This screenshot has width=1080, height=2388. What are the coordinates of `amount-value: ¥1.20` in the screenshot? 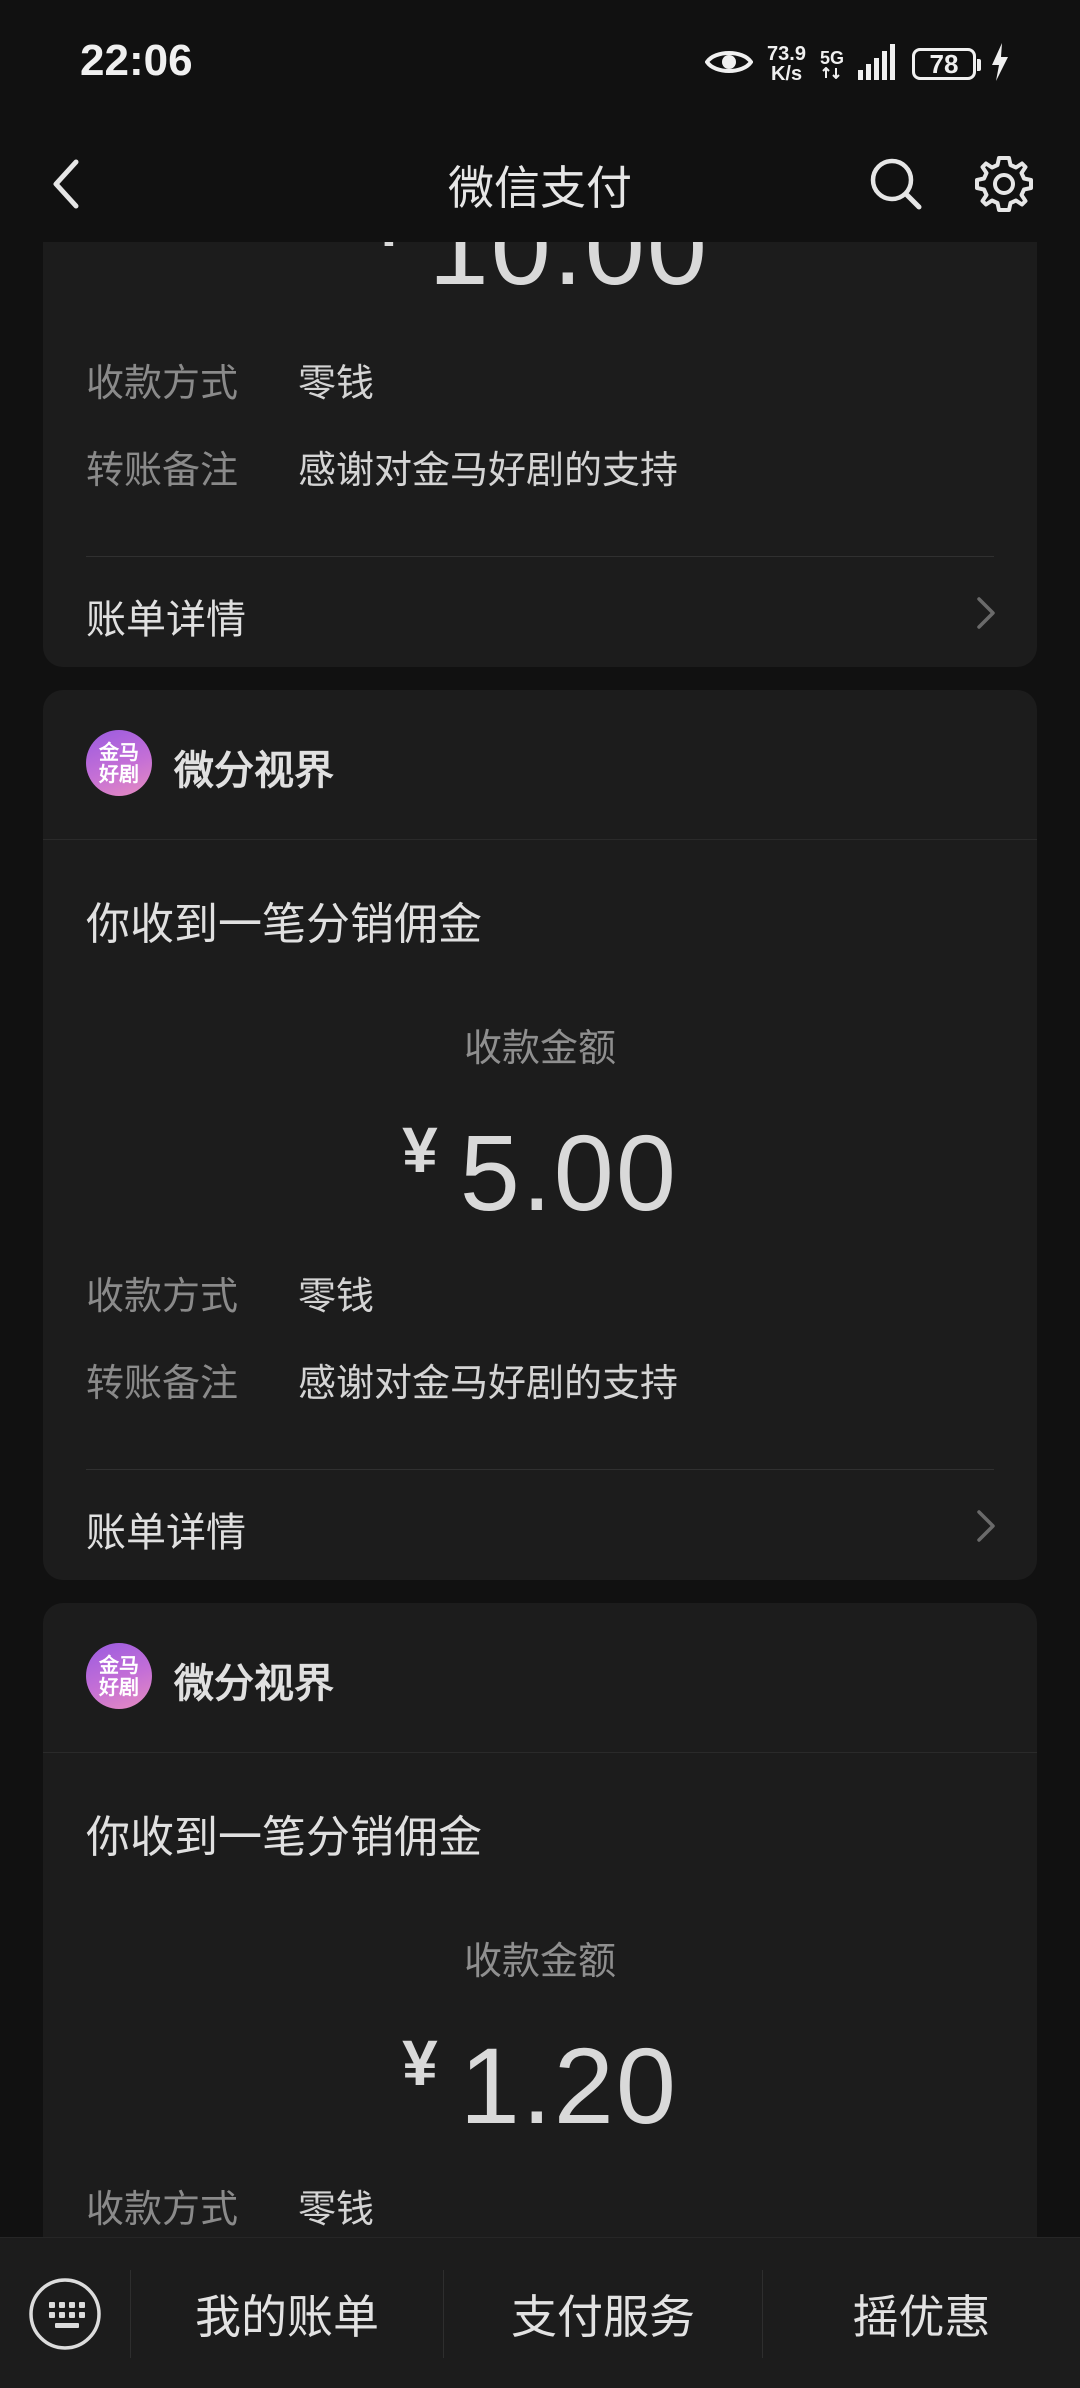 It's located at (540, 2085).